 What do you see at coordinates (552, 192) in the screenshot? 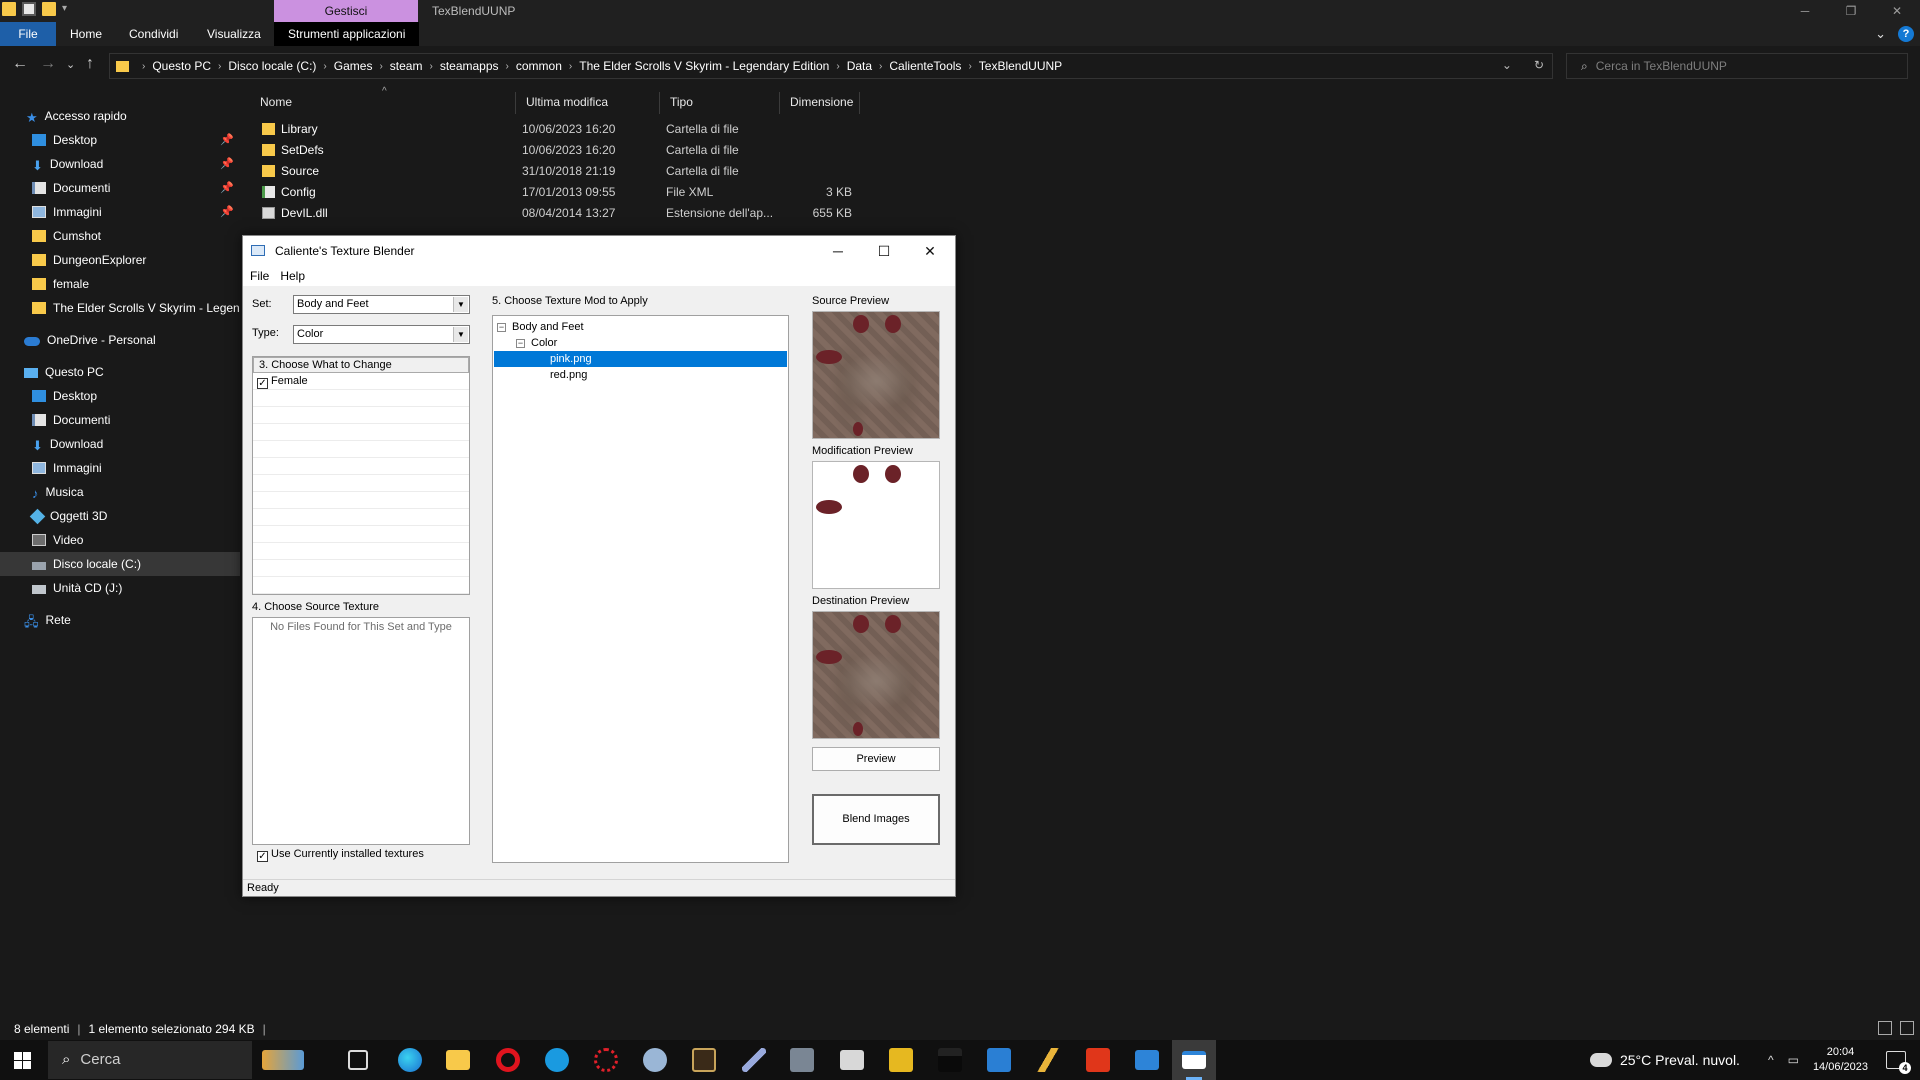
I see `file-row: Config 17/01/2013 09:55 File XML 3 KB` at bounding box center [552, 192].